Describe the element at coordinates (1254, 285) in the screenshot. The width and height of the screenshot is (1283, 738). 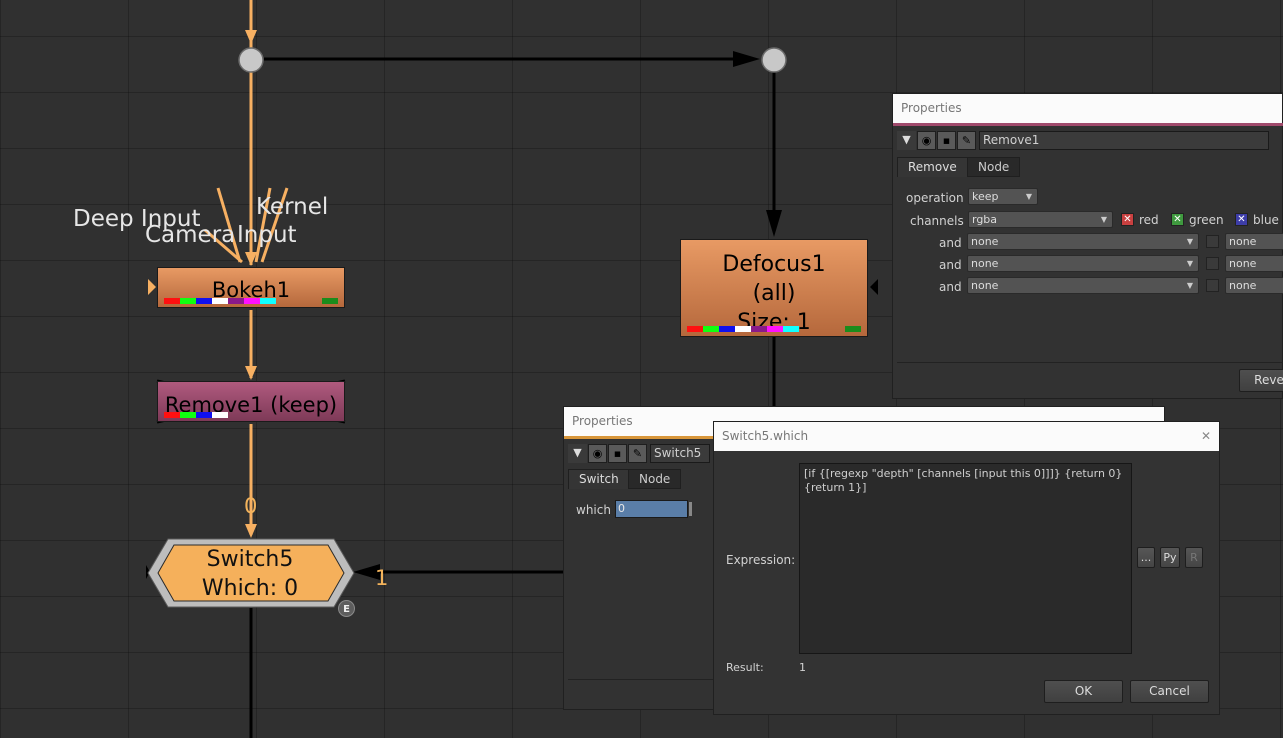
I see `and-right-dropdown-3: none` at that location.